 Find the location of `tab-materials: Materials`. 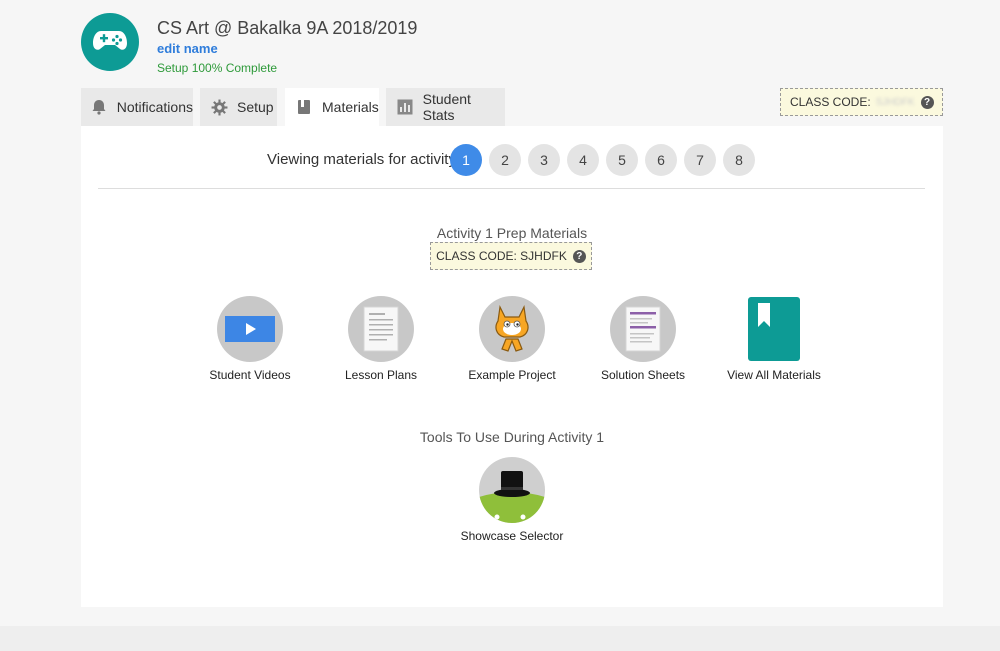

tab-materials: Materials is located at coordinates (332, 107).